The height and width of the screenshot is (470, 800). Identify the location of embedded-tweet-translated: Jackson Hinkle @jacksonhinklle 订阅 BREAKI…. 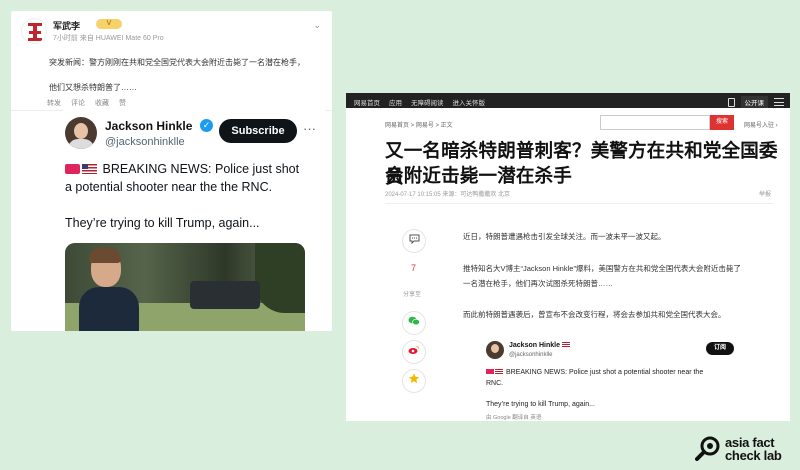
(609, 377).